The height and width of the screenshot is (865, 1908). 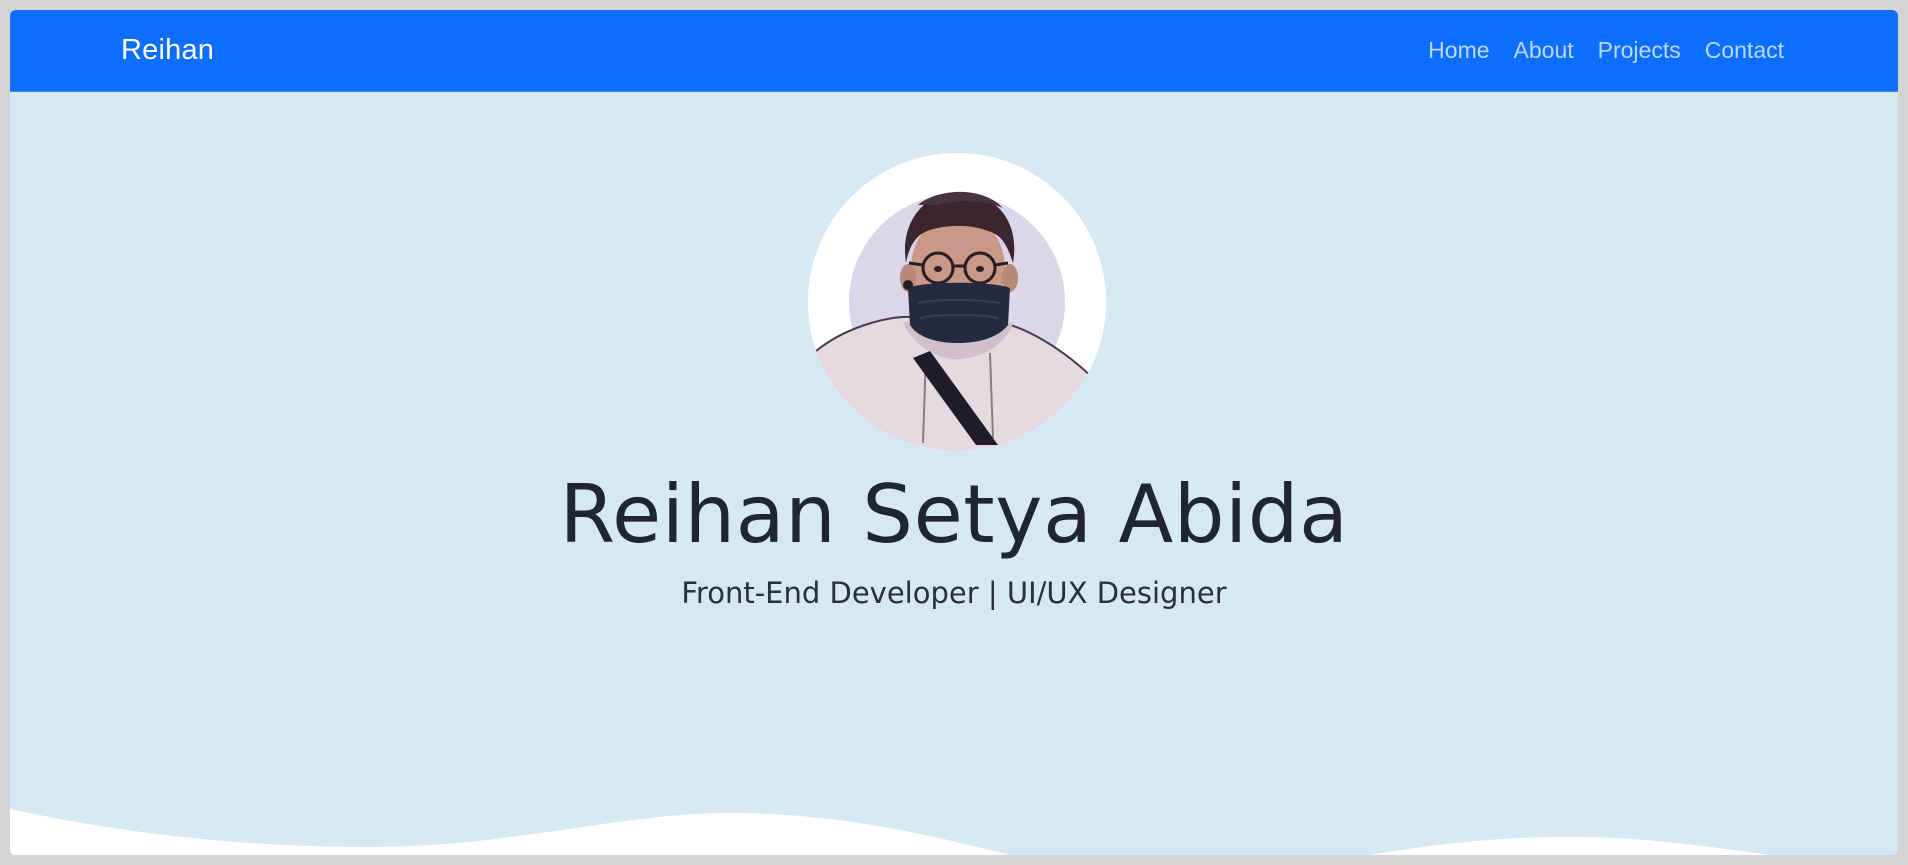 What do you see at coordinates (1544, 50) in the screenshot?
I see `nav-link-about: About` at bounding box center [1544, 50].